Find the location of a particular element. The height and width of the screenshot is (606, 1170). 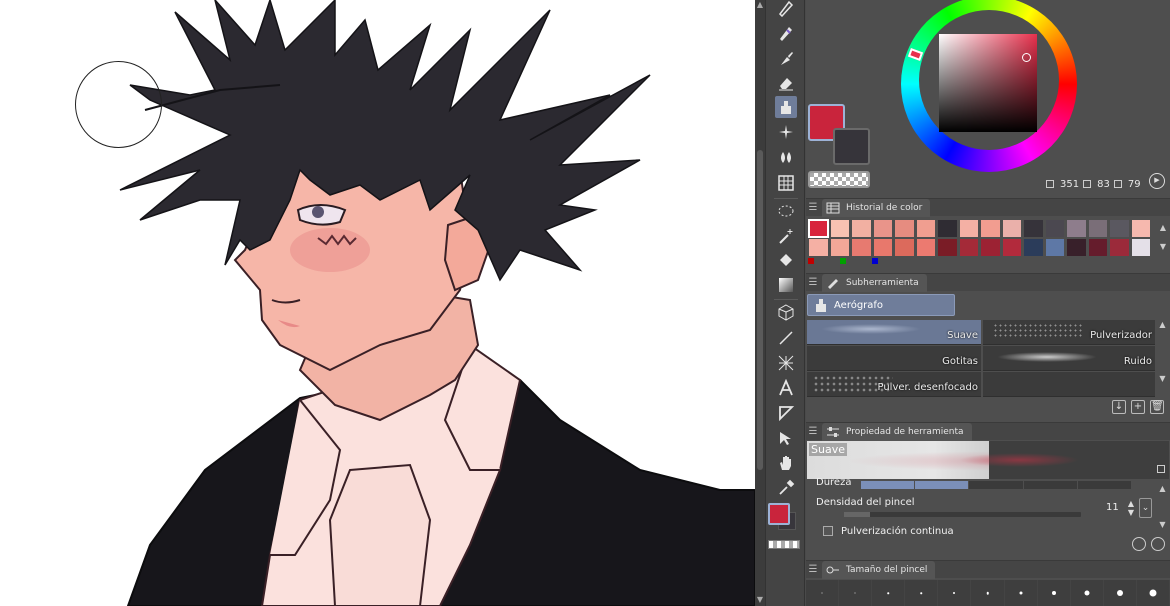

scroll-up-arrow-icon: ▲ is located at coordinates (760, 5).